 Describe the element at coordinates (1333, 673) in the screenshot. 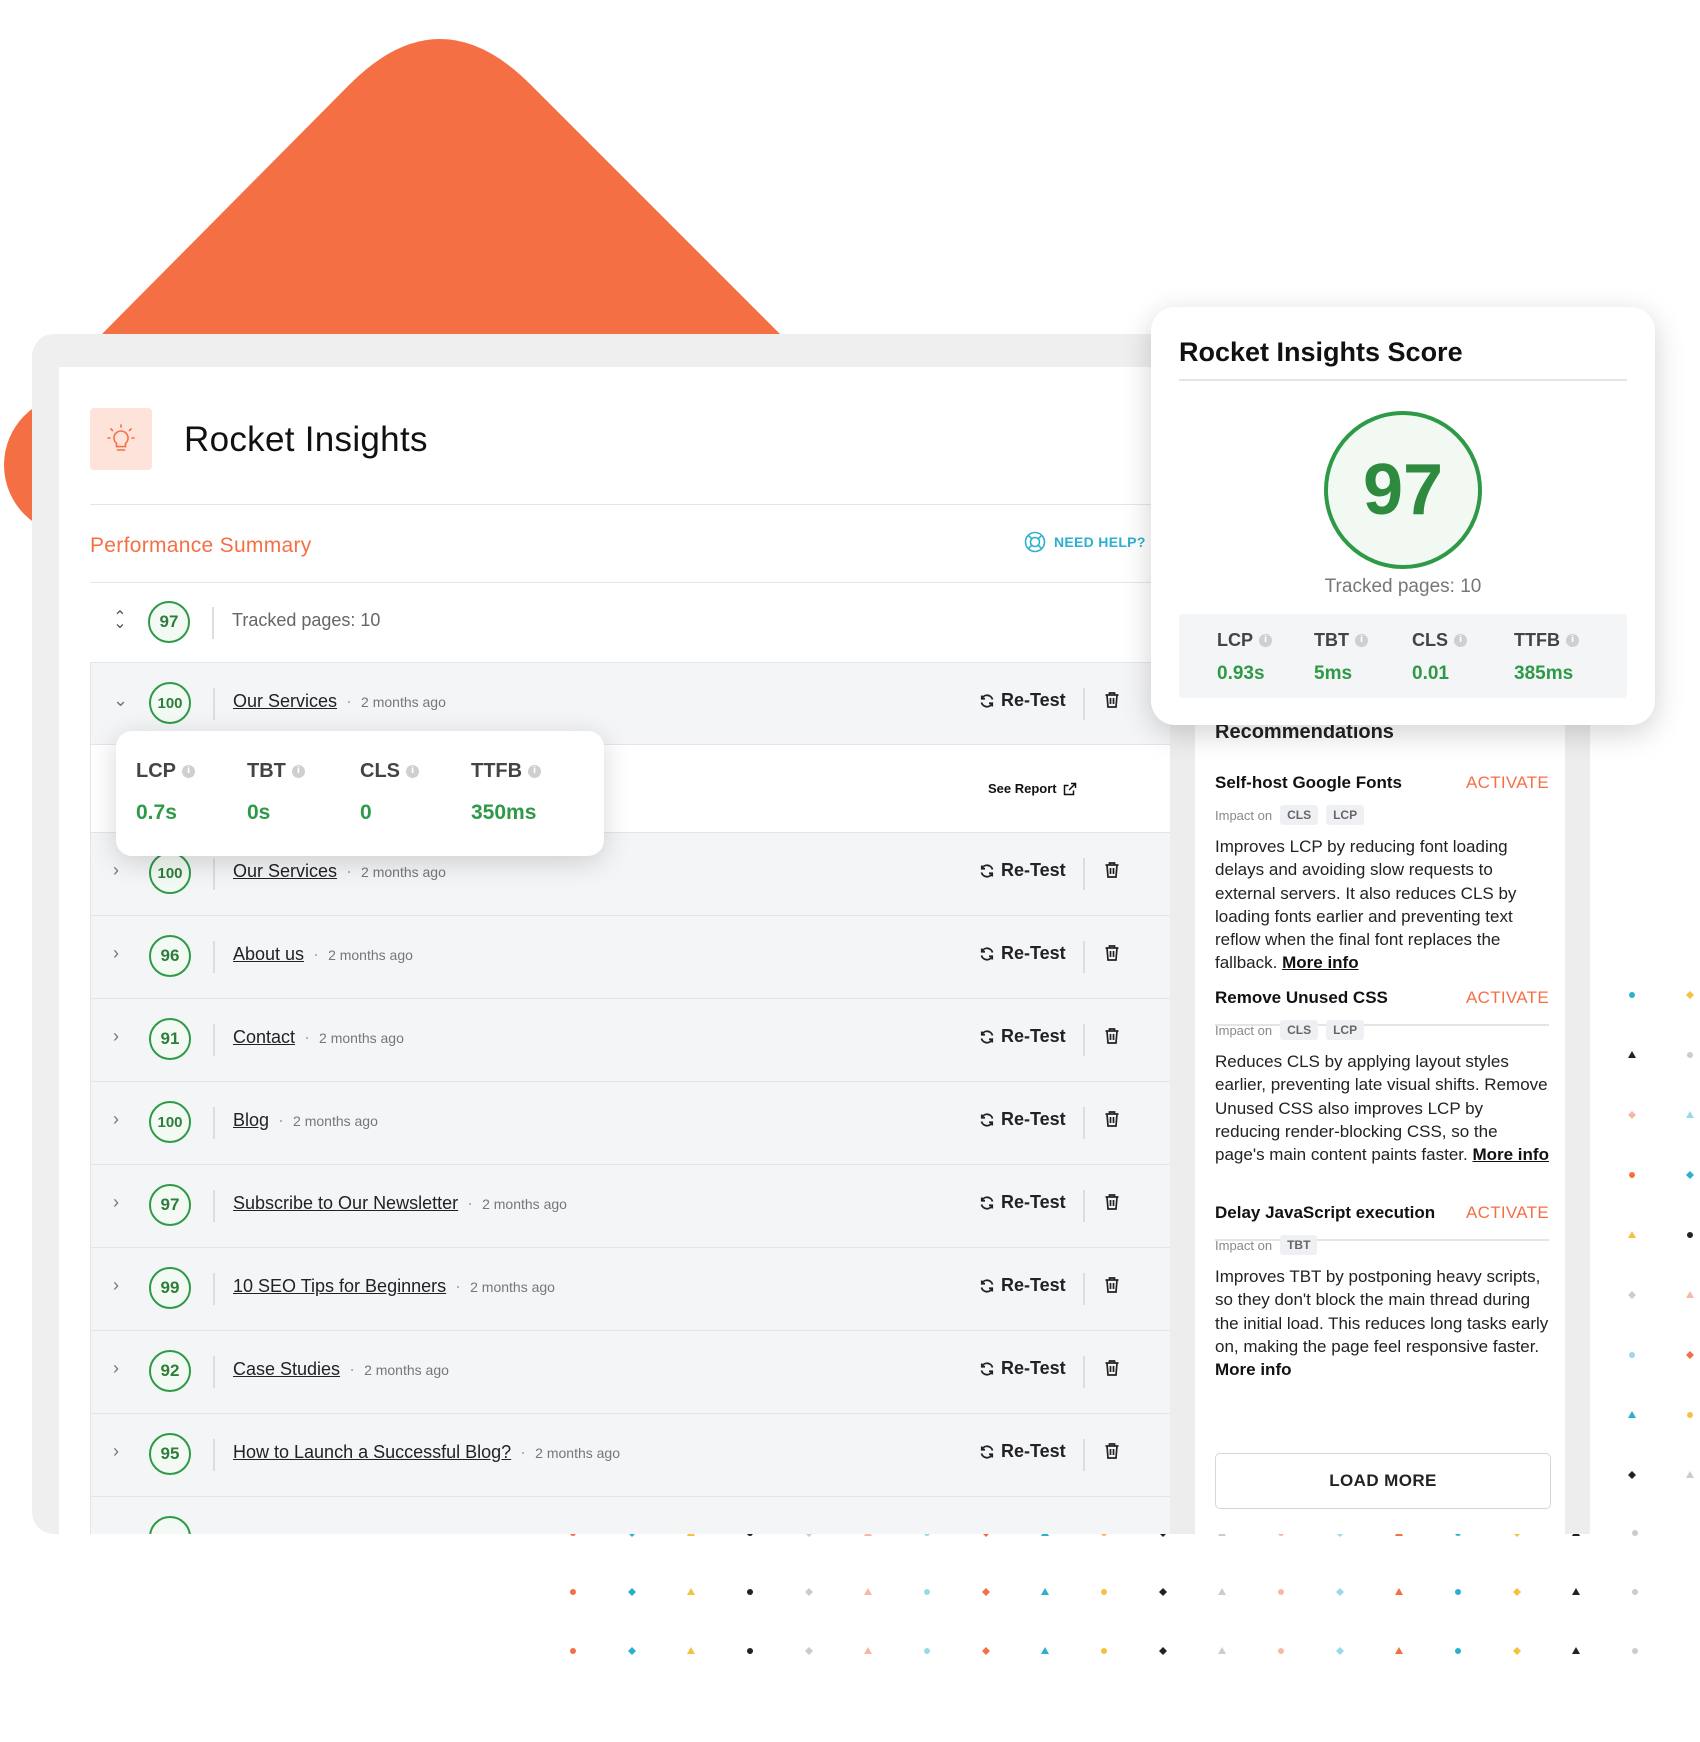

I see `metric-value: 5ms` at that location.